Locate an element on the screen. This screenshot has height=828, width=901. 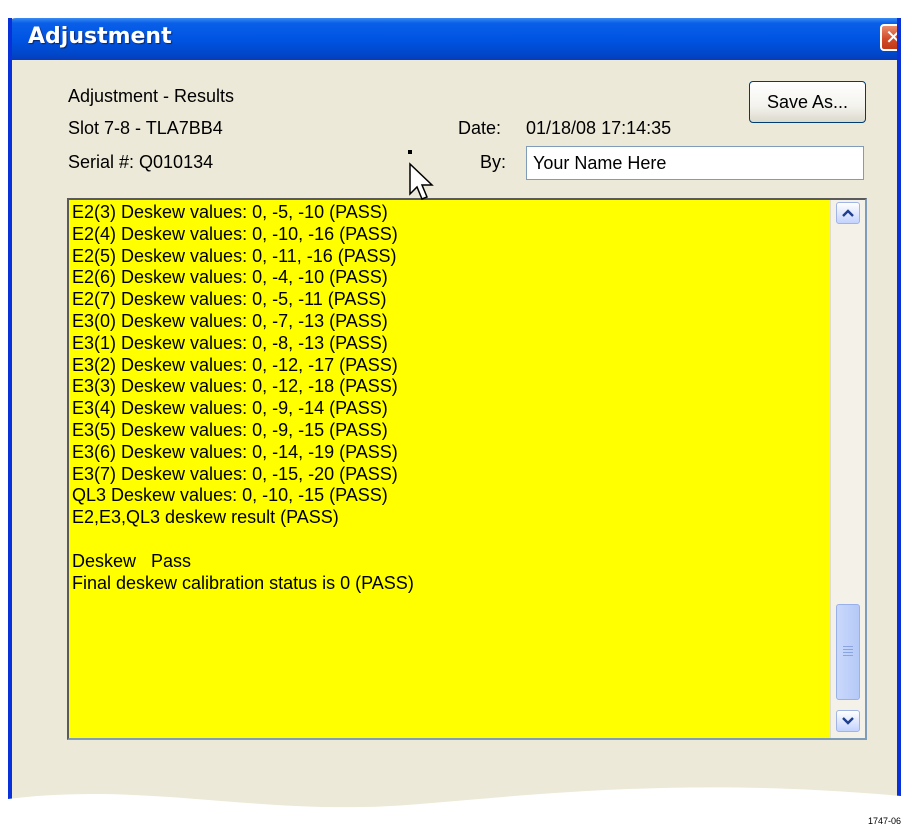
results-heading: Adjustment - Results is located at coordinates (151, 96).